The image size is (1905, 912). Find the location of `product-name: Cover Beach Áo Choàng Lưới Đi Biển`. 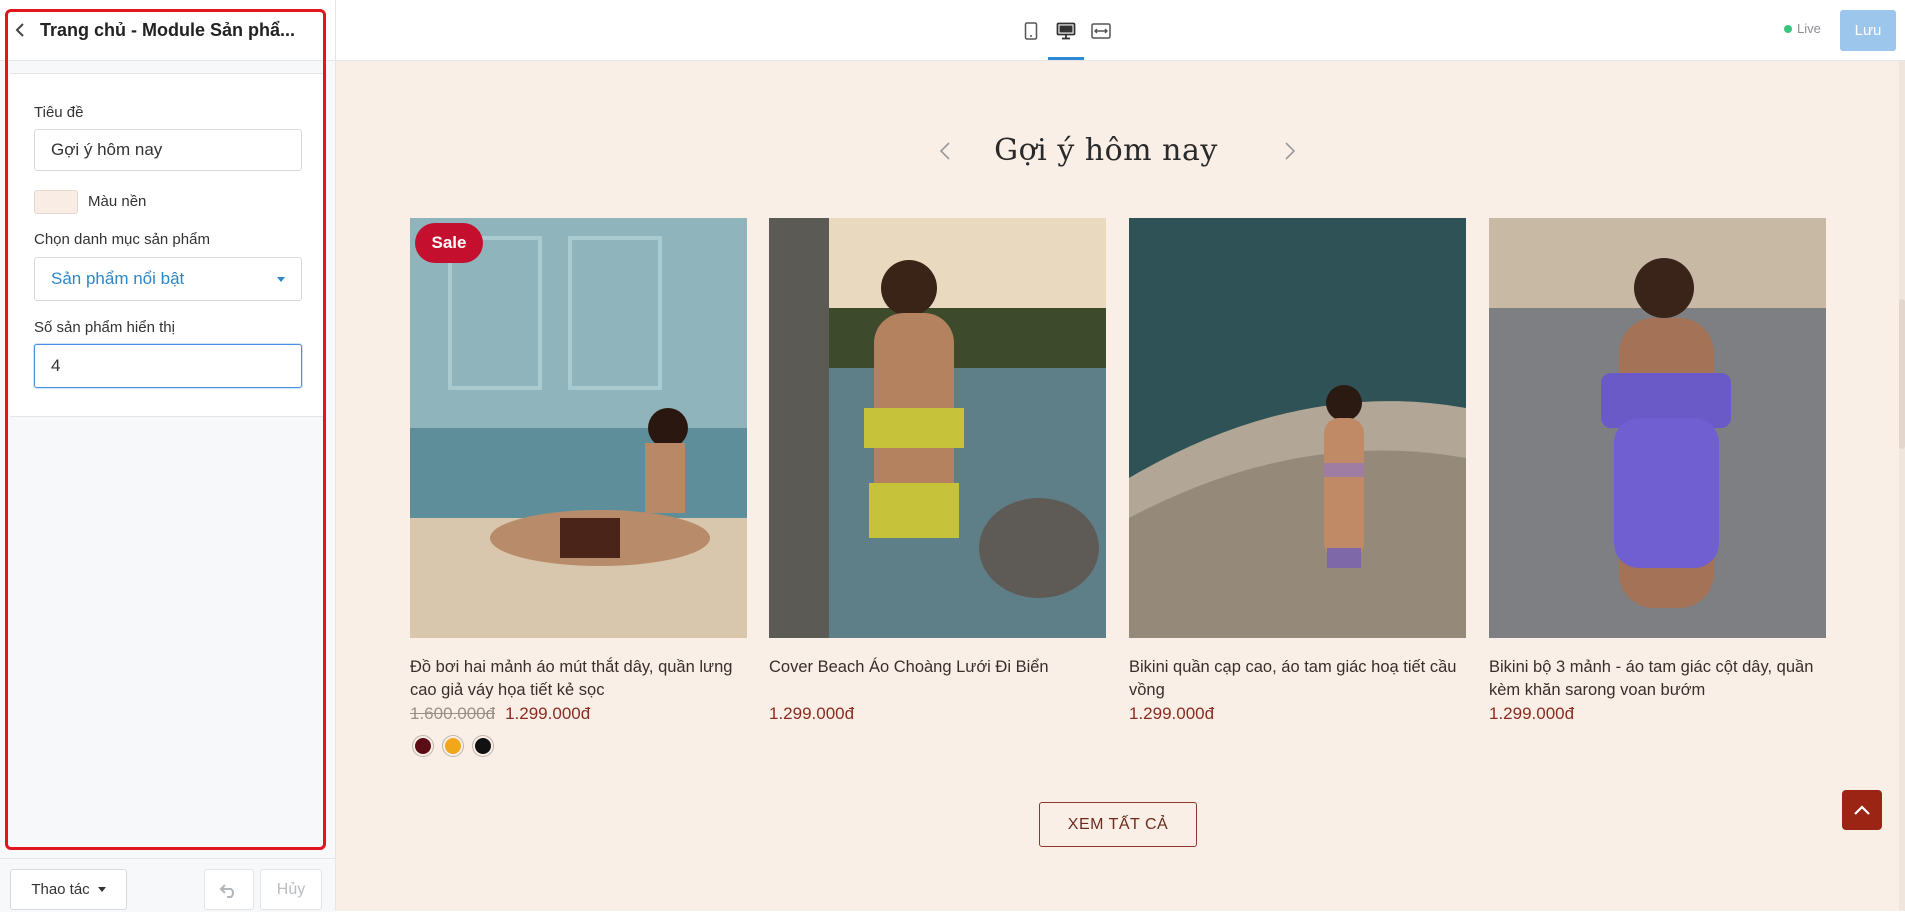

product-name: Cover Beach Áo Choàng Lưới Đi Biển is located at coordinates (937, 679).